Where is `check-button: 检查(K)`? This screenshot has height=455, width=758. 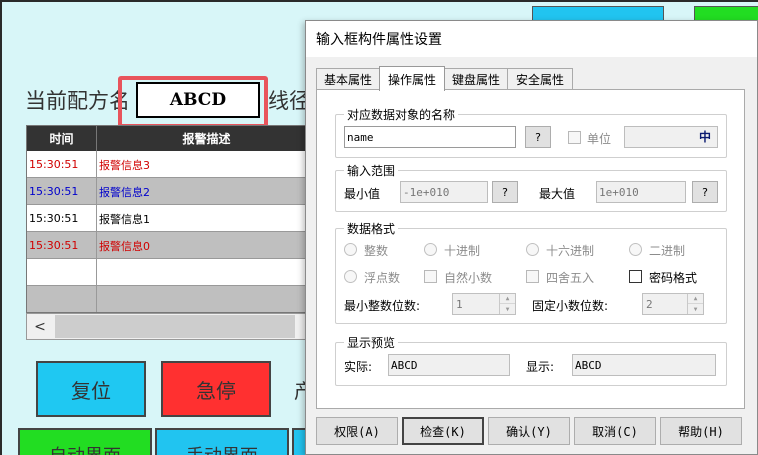
check-button: 检查(K) is located at coordinates (443, 431).